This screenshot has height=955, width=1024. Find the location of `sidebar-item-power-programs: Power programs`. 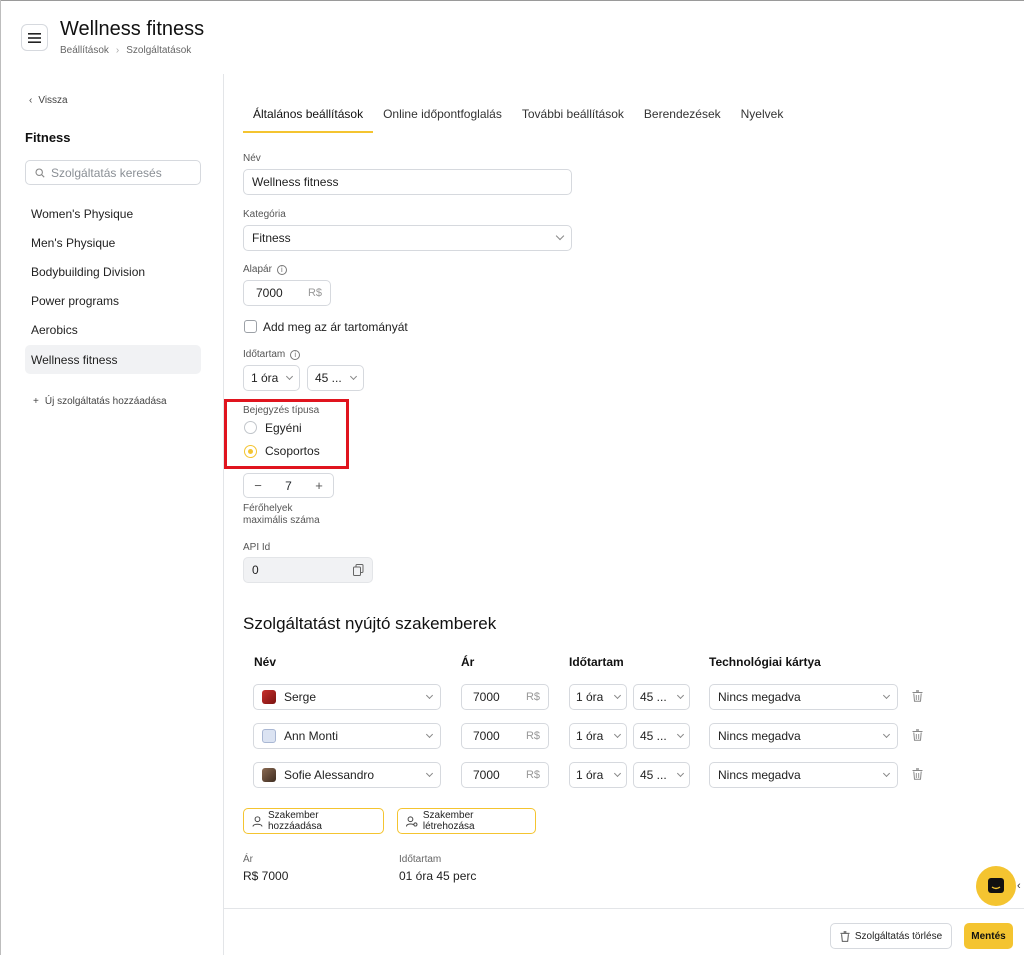

sidebar-item-power-programs: Power programs is located at coordinates (113, 301).